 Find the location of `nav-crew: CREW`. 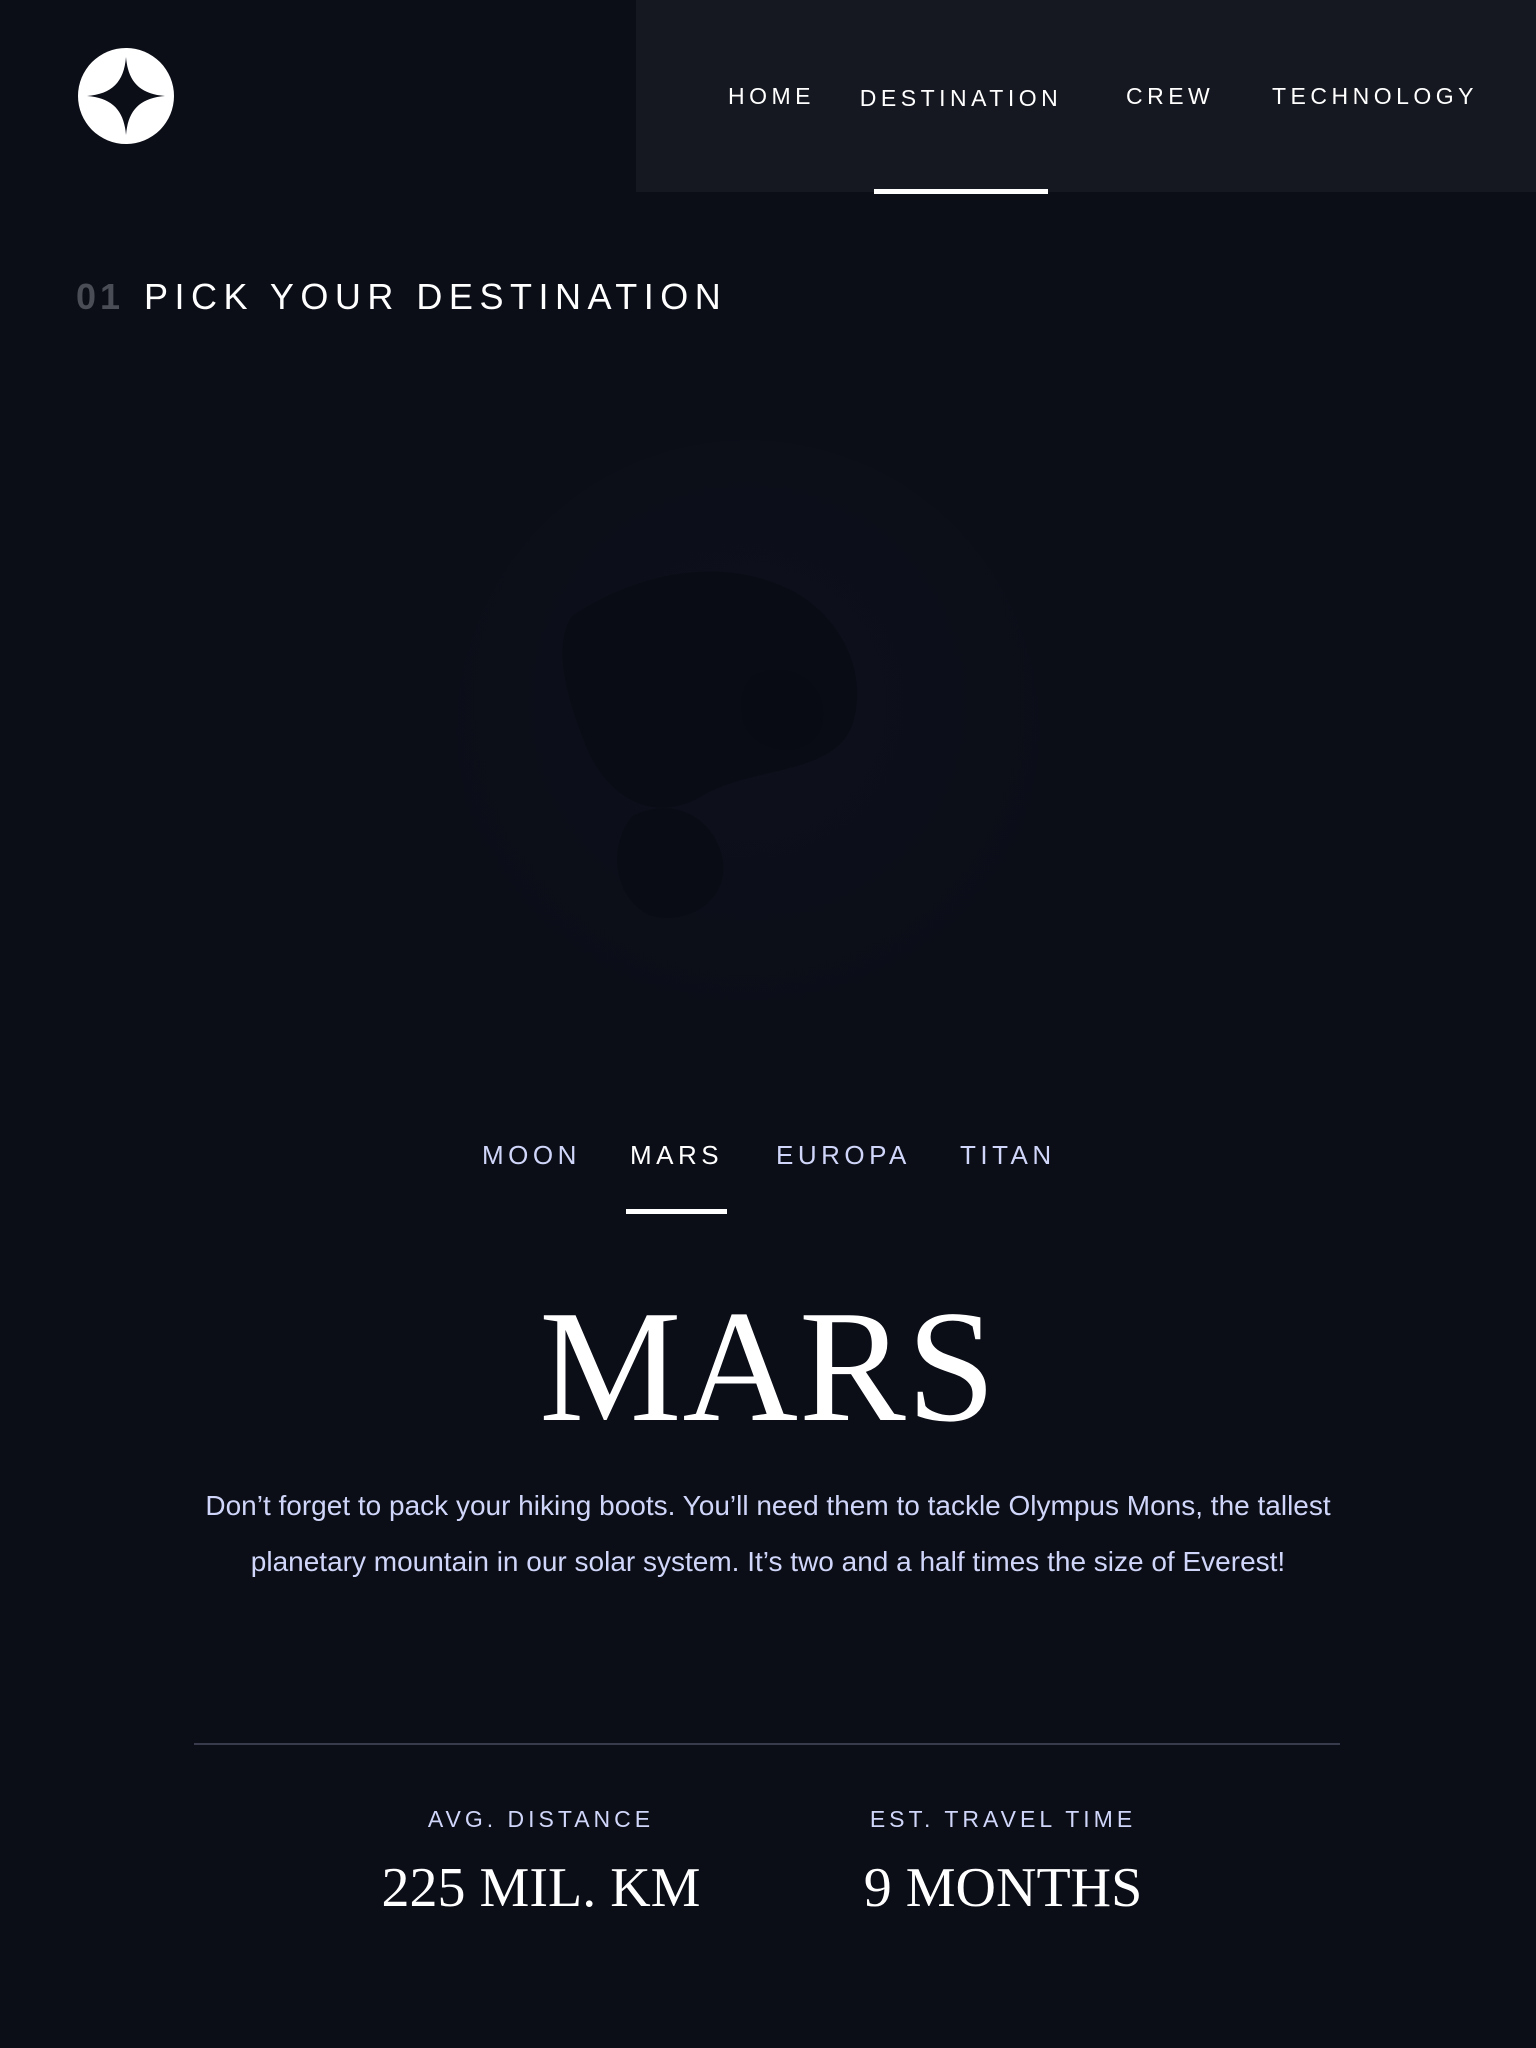

nav-crew: CREW is located at coordinates (1176, 96).